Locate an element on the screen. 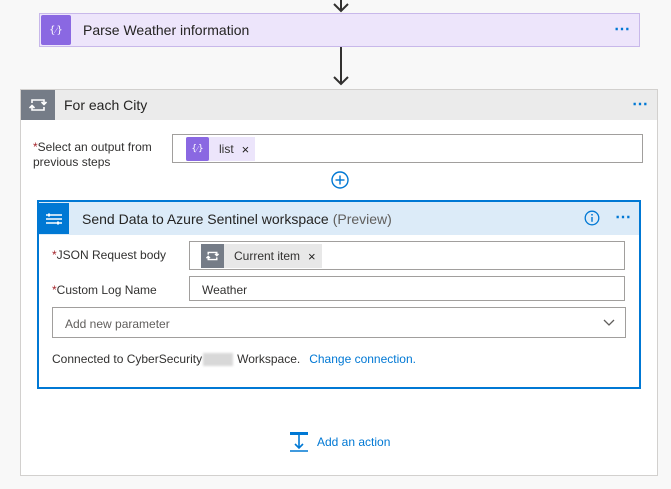 The width and height of the screenshot is (671, 489). add-new-parameter-dropdown: Add new parameter is located at coordinates (339, 322).